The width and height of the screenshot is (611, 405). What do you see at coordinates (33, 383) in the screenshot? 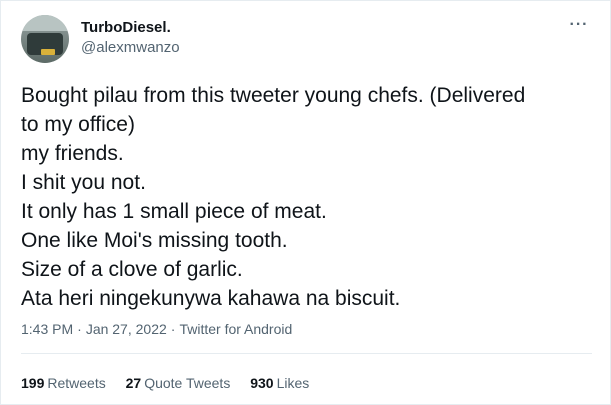
I see `retweets-count: 199` at bounding box center [33, 383].